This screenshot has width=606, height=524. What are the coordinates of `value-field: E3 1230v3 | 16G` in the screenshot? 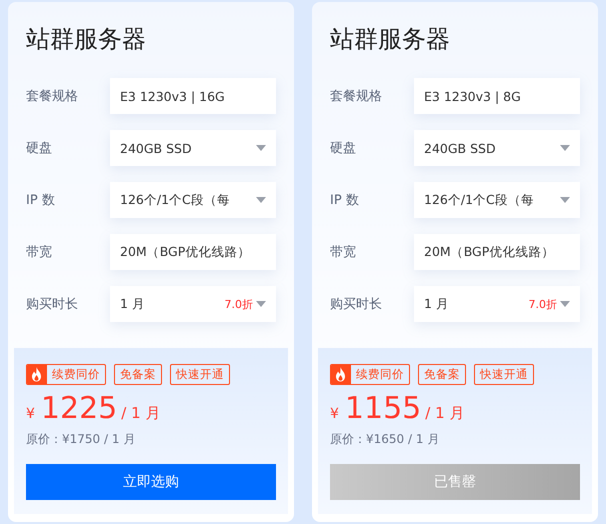 It's located at (193, 96).